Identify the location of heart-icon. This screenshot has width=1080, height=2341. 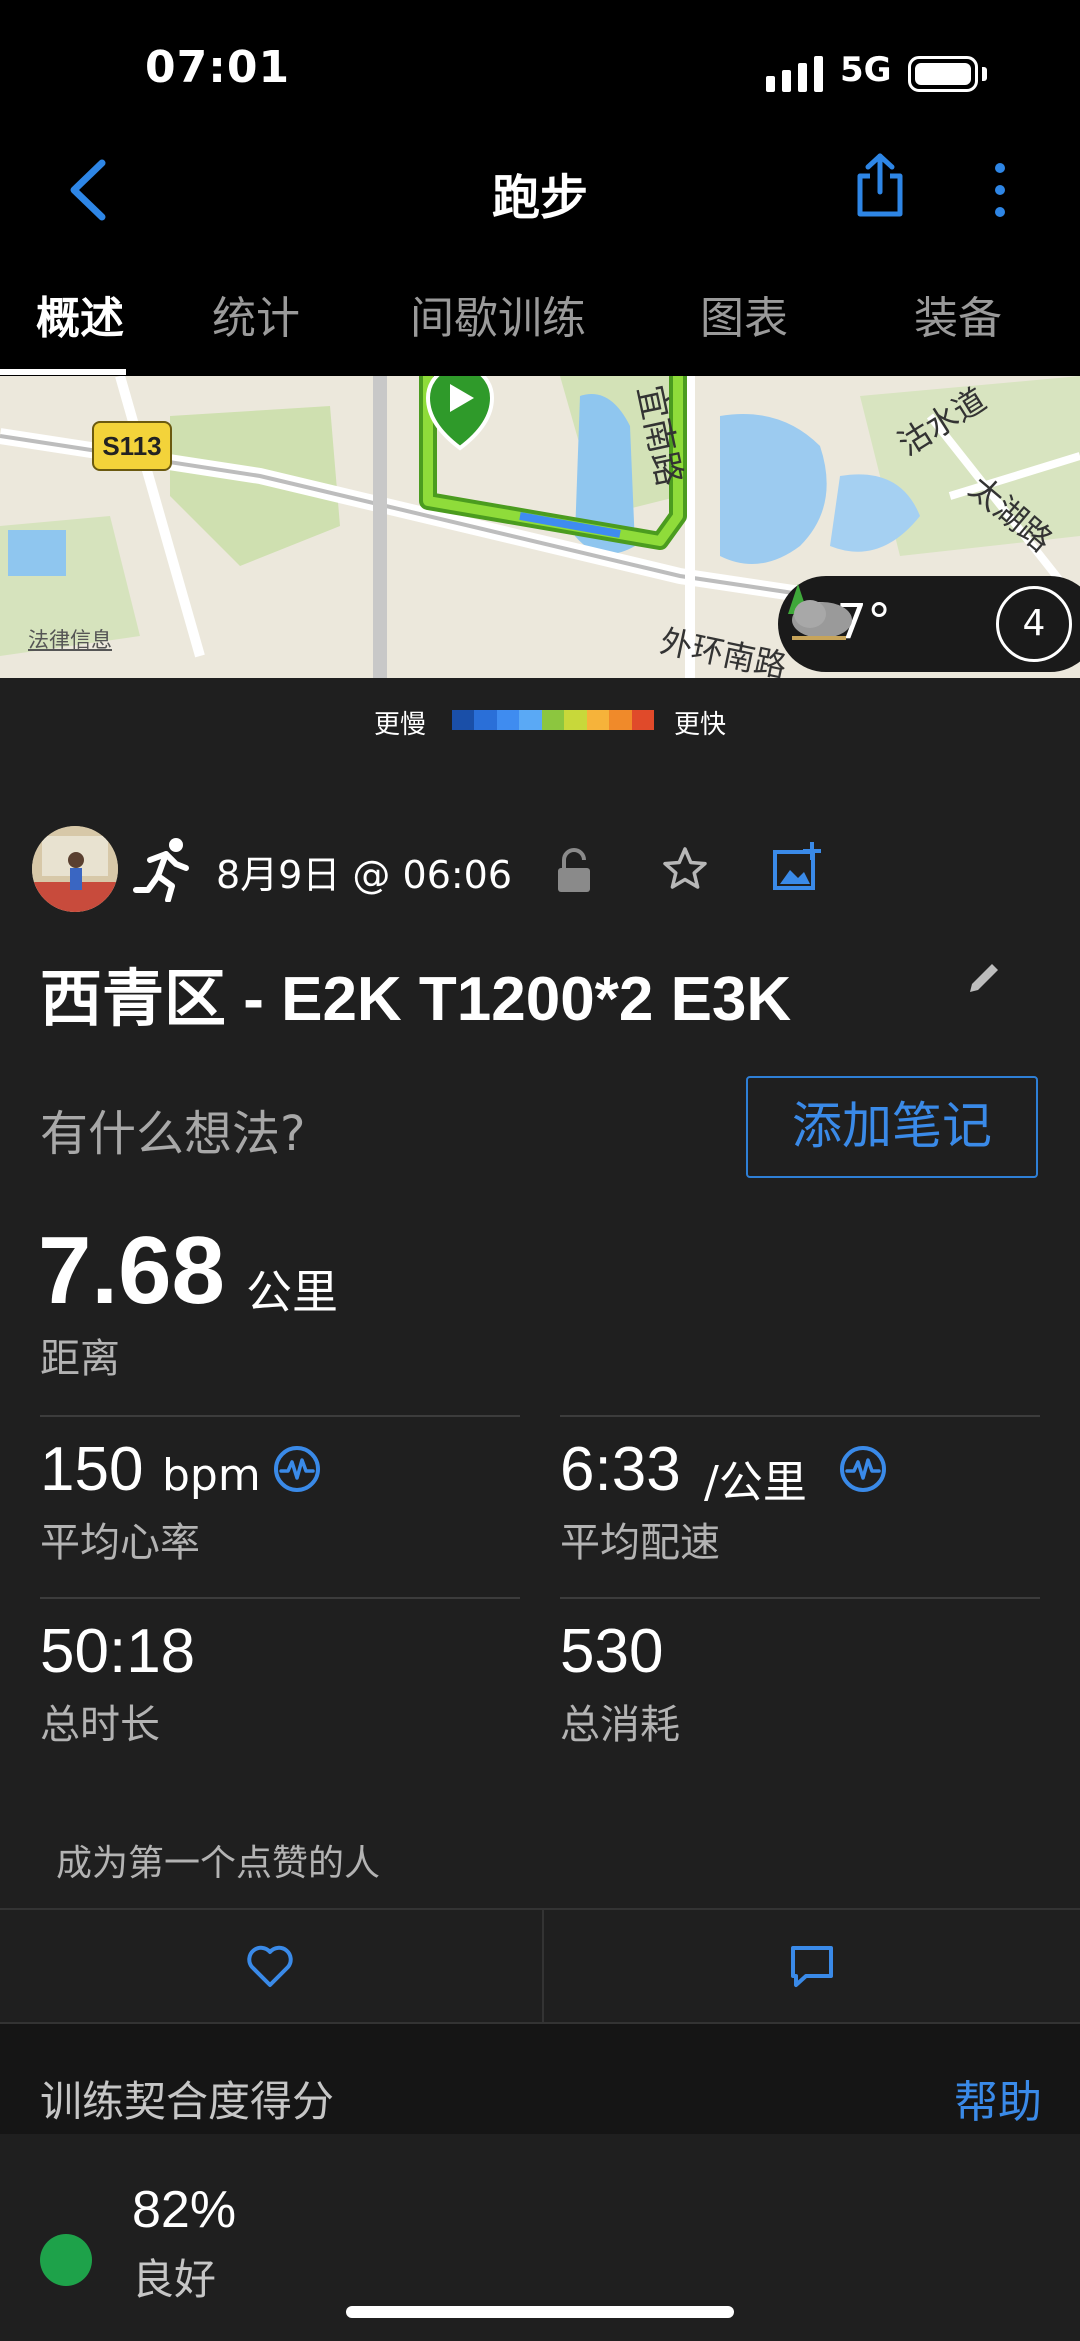
(270, 1966).